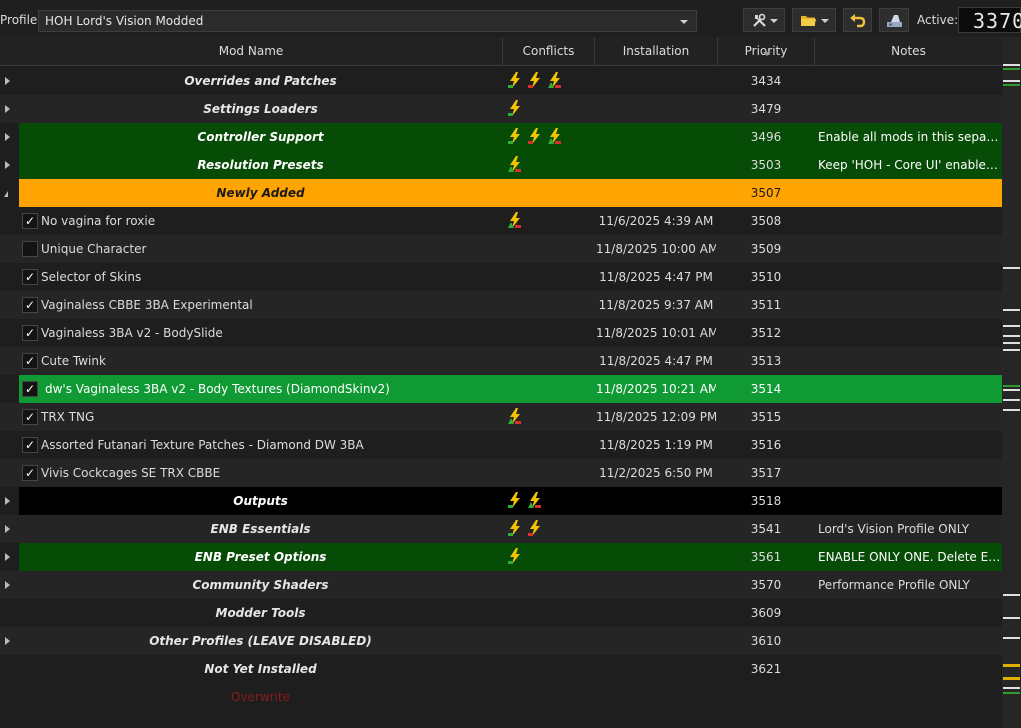 This screenshot has height=728, width=1021. I want to click on vertical-scrollbar, so click(1011, 382).